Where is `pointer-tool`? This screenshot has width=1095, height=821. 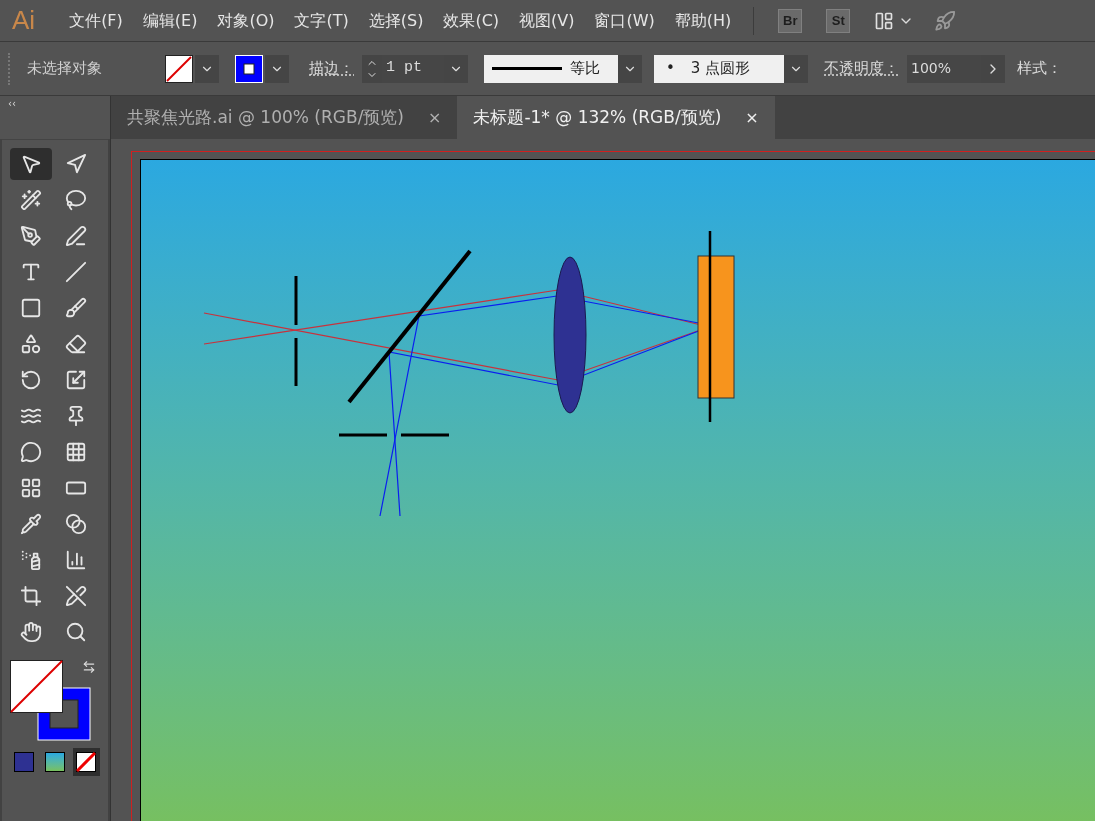
pointer-tool is located at coordinates (31, 164).